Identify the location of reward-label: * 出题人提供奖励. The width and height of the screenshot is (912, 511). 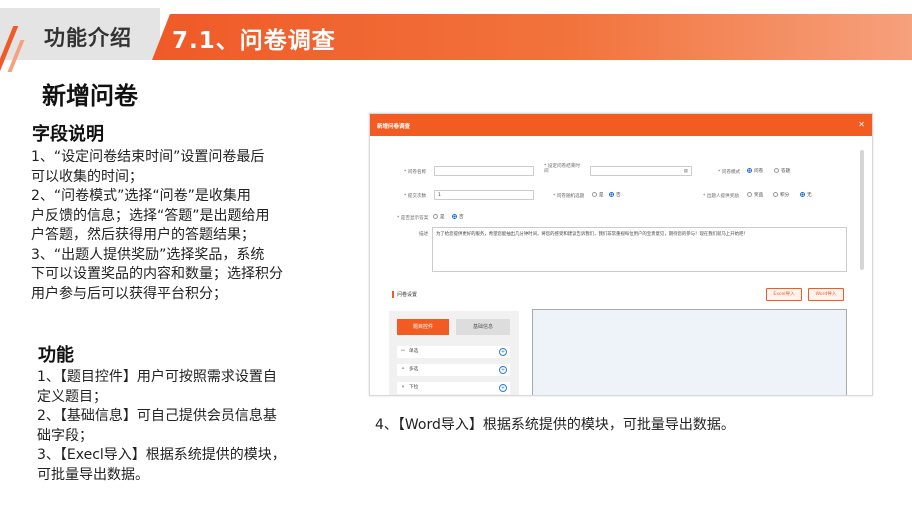
(721, 196).